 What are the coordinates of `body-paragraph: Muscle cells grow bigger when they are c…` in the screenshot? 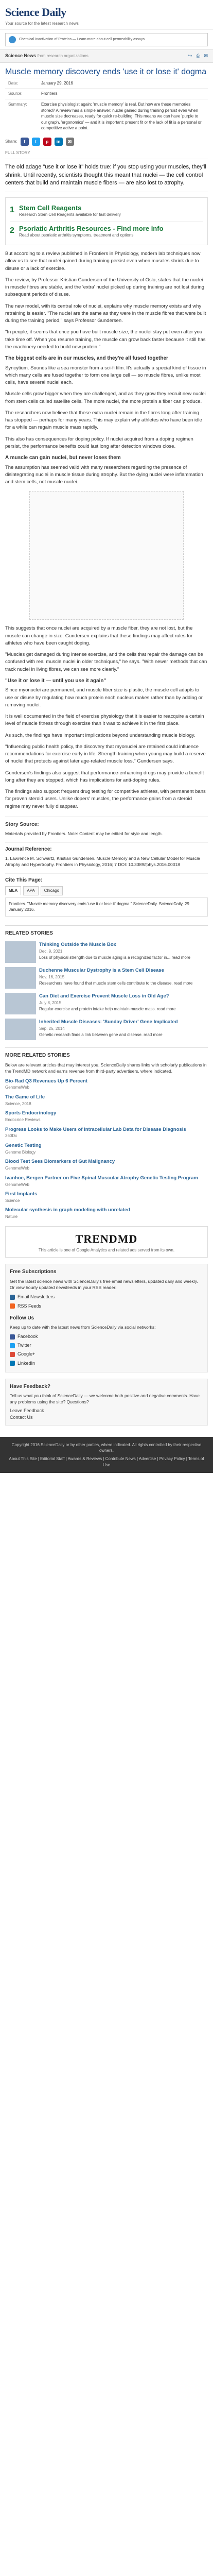 It's located at (105, 397).